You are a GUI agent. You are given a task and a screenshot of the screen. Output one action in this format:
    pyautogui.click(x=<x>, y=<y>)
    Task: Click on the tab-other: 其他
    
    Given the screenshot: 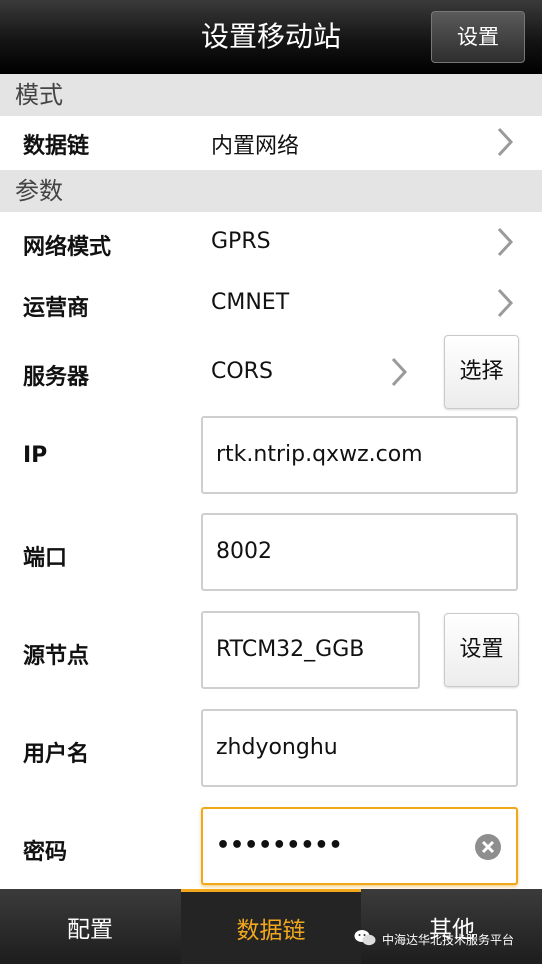 What is the action you would take?
    pyautogui.click(x=452, y=926)
    